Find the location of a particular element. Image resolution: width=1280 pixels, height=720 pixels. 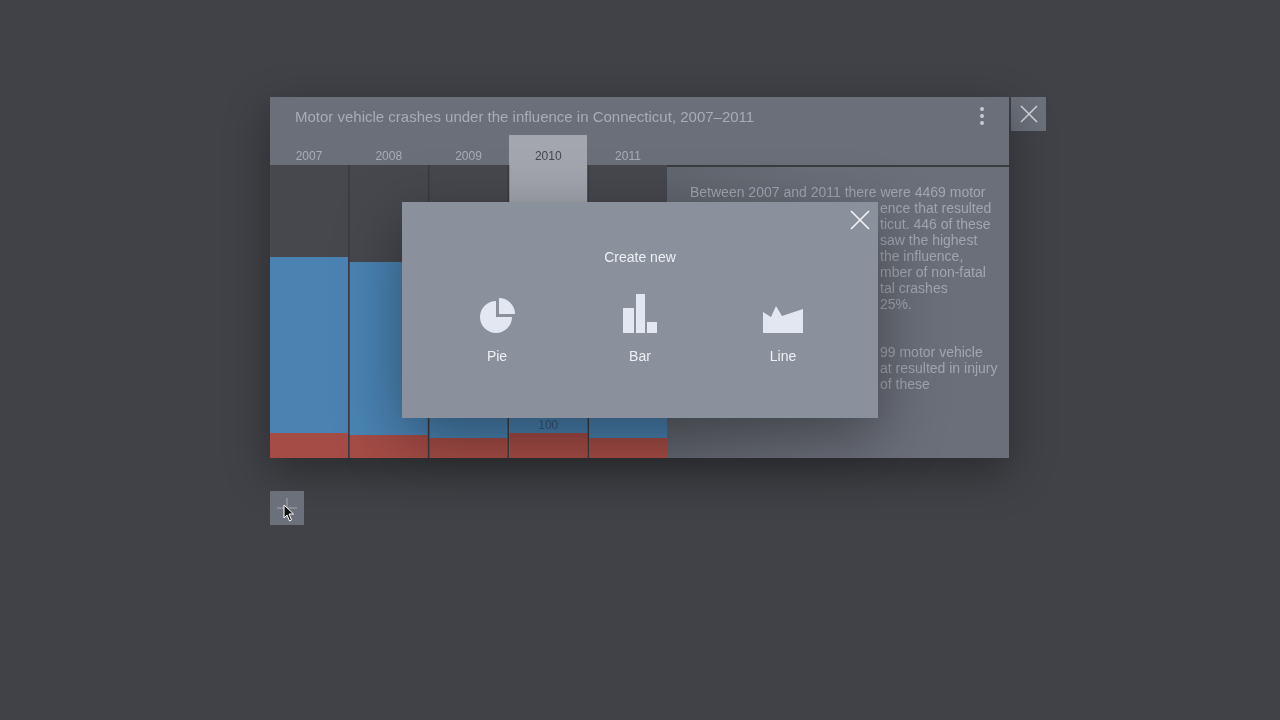

year-tab: 2010 is located at coordinates (548, 150).